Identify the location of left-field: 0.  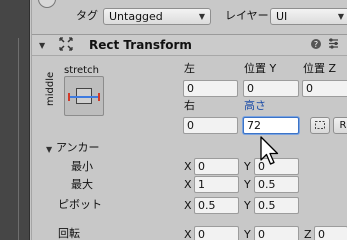
(210, 88).